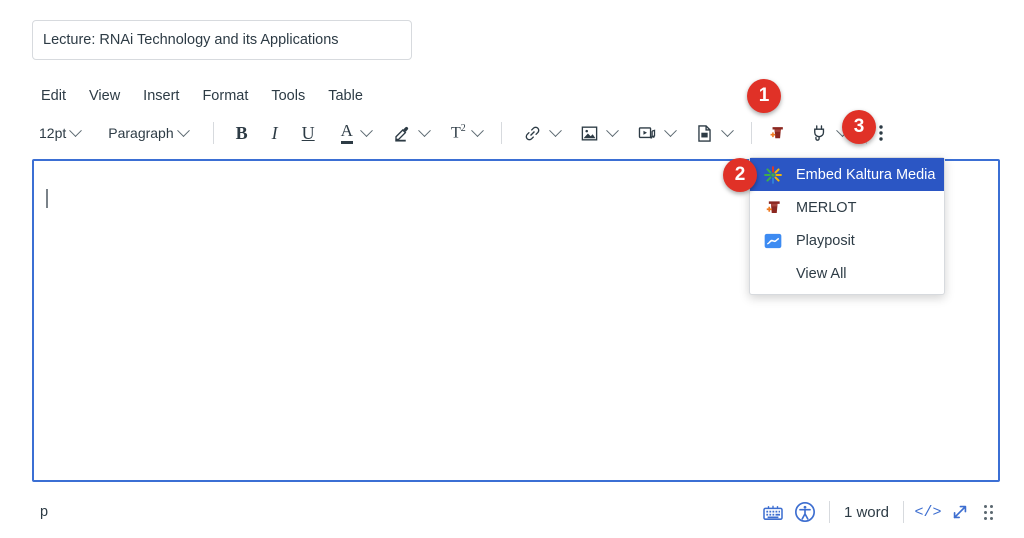  I want to click on callout-badge-3: 3, so click(859, 127).